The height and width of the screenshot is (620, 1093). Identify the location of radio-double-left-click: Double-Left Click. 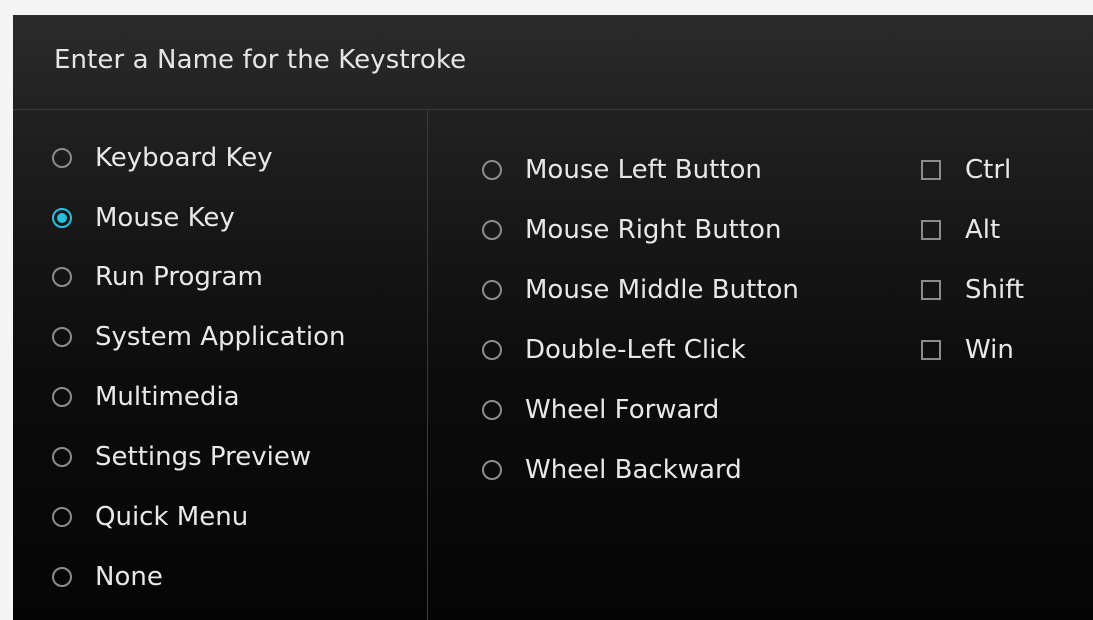
(614, 350).